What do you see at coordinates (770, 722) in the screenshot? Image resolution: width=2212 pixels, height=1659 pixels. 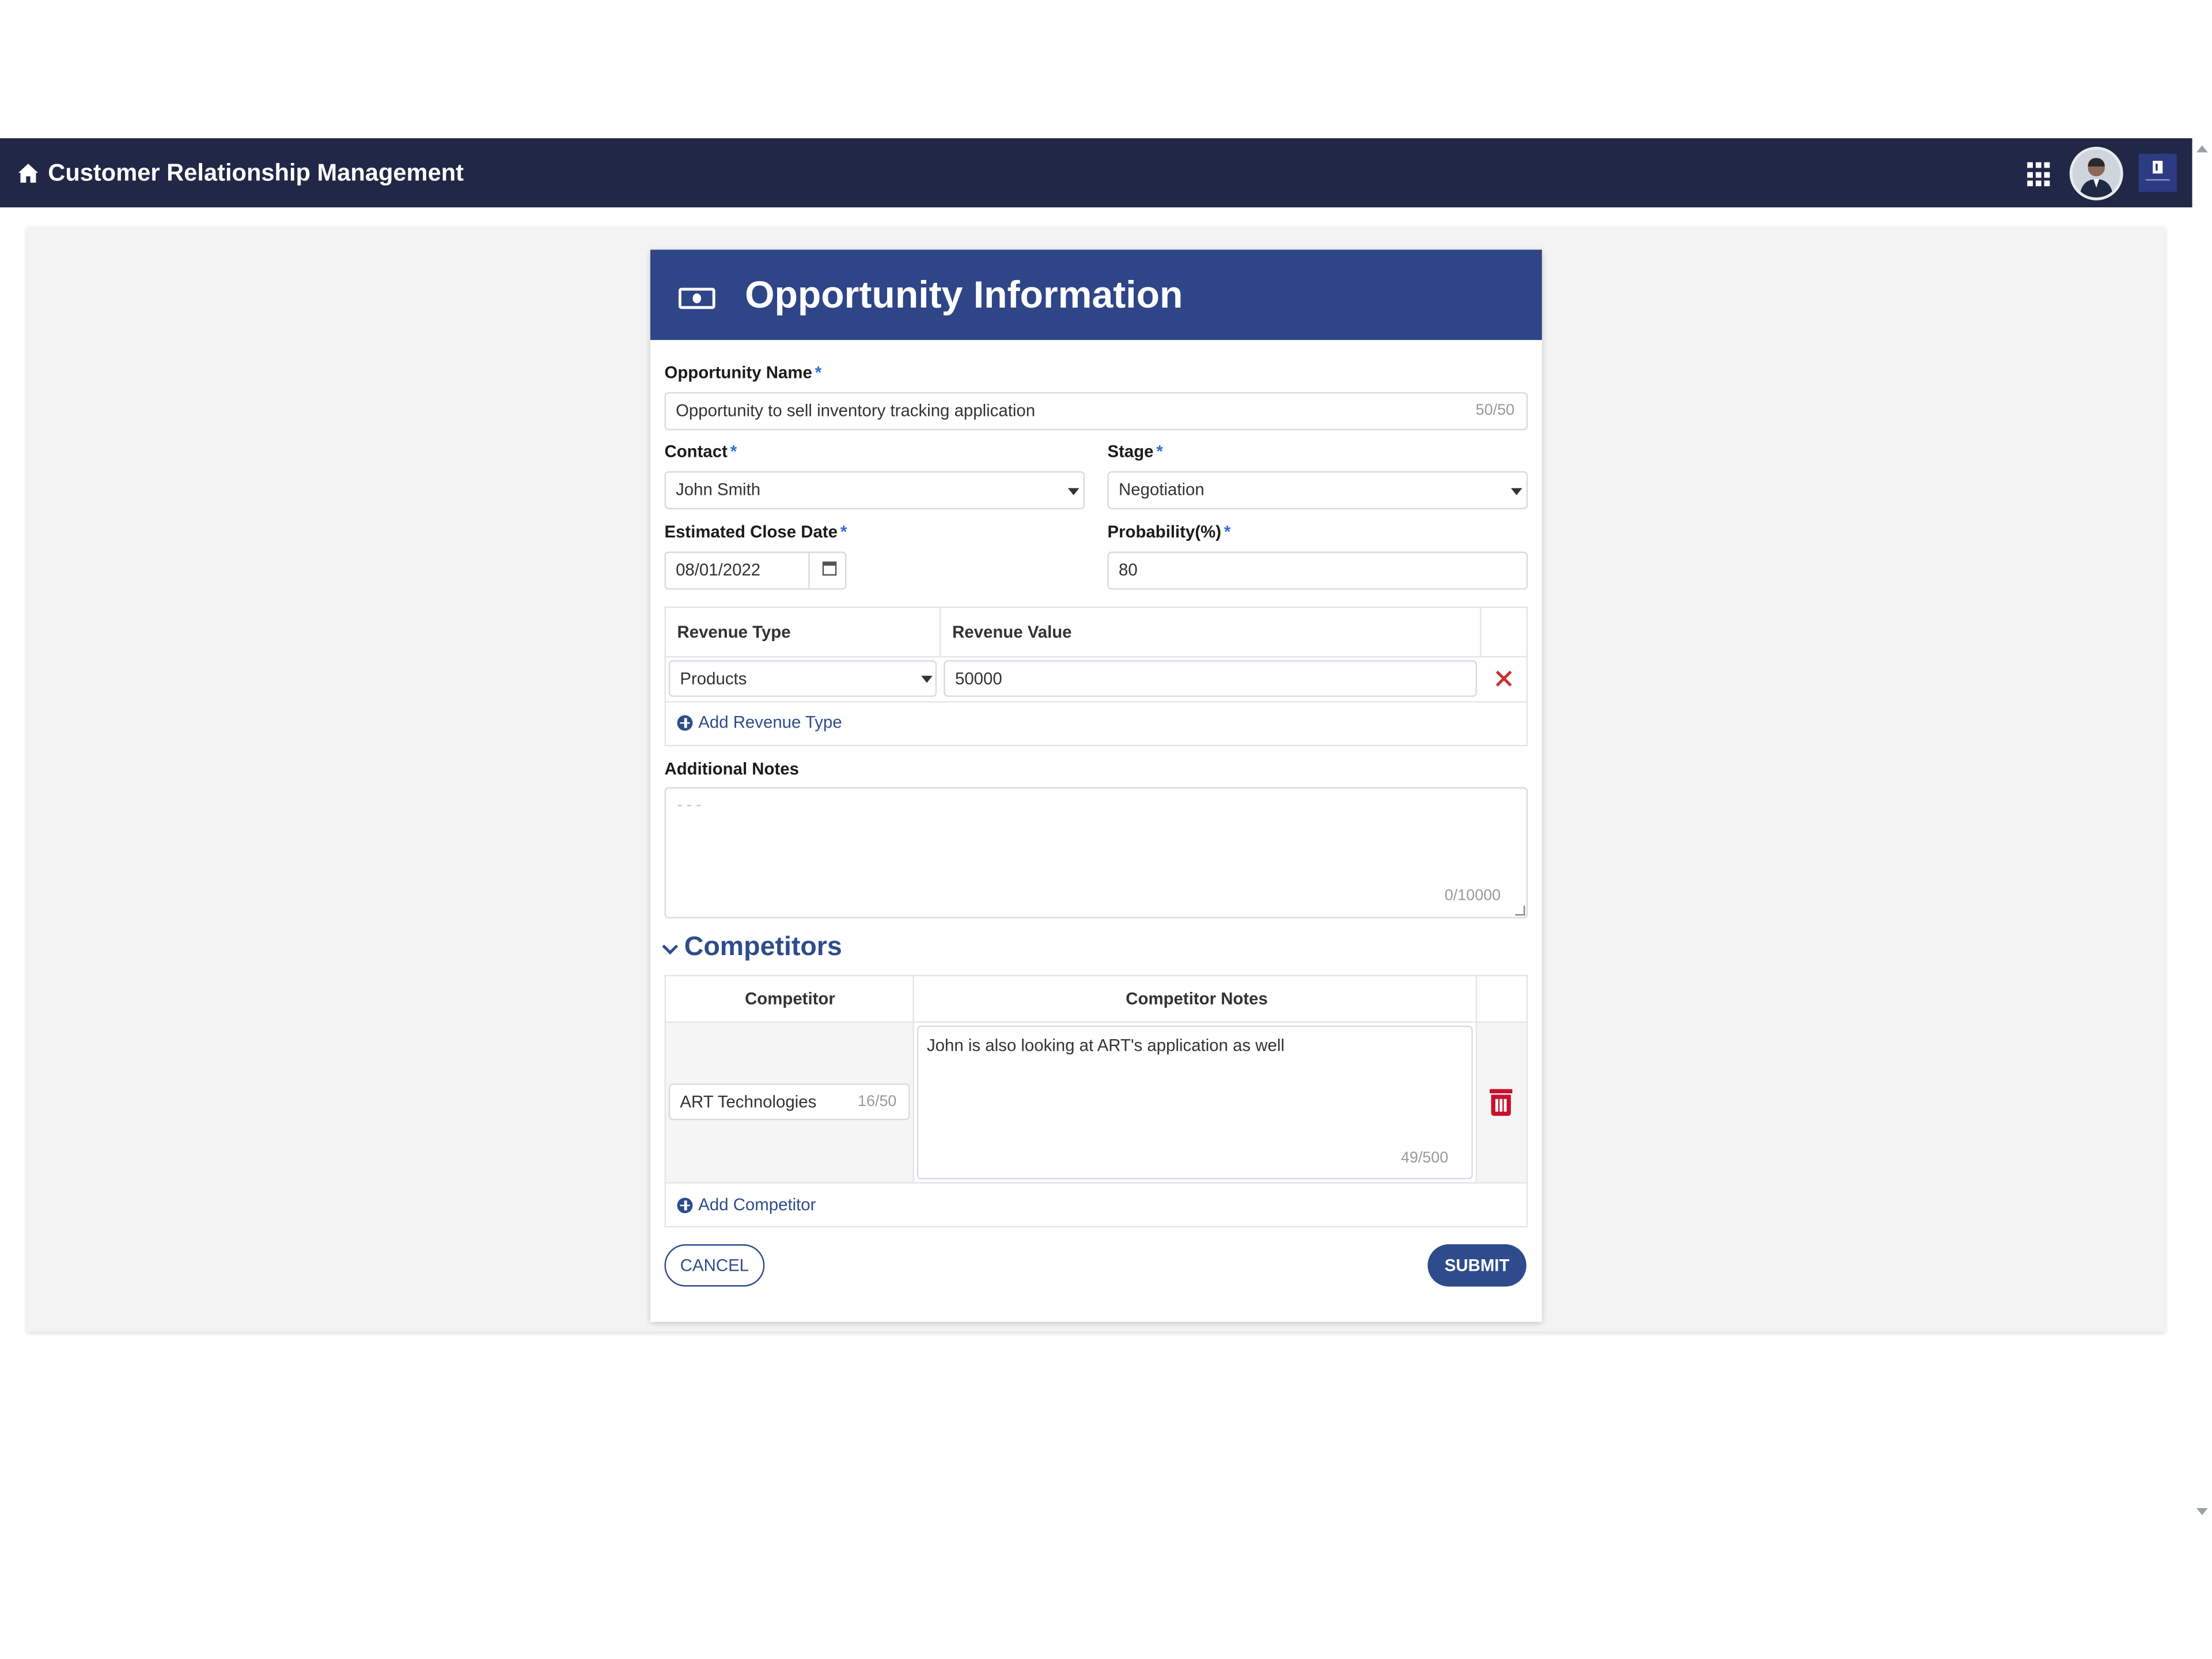 I see `add-revenue-type-label: Add Revenue Type` at bounding box center [770, 722].